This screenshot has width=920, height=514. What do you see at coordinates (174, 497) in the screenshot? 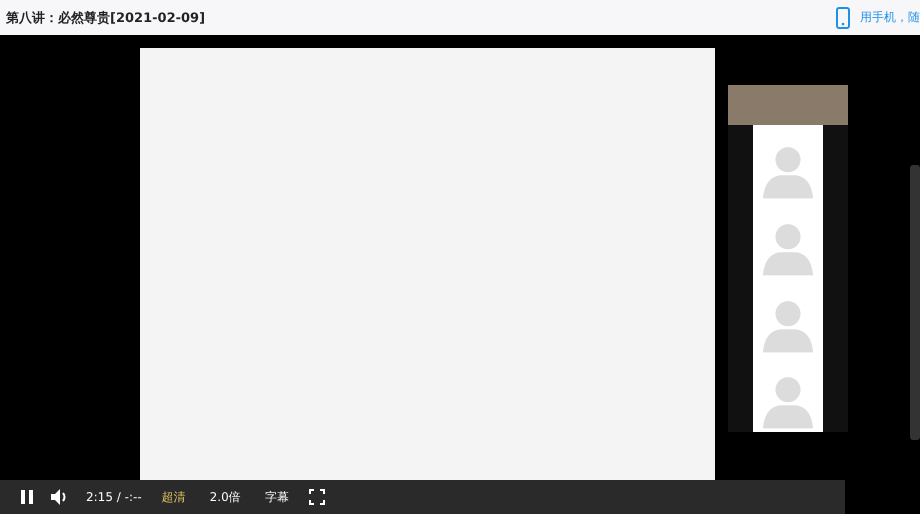
I see `quality-button: 超清` at bounding box center [174, 497].